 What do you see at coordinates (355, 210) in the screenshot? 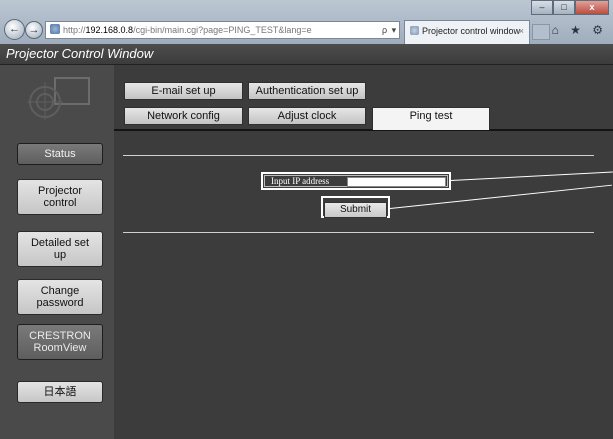
I see `submit-button: Submit` at bounding box center [355, 210].